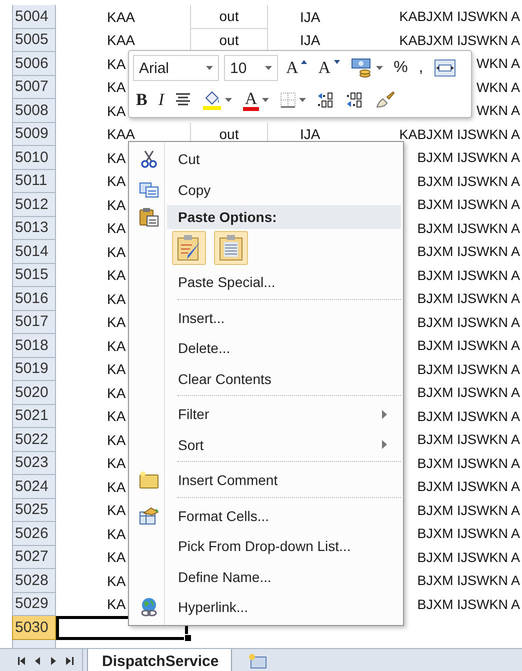  What do you see at coordinates (266, 445) in the screenshot?
I see `menu-item: Sort` at bounding box center [266, 445].